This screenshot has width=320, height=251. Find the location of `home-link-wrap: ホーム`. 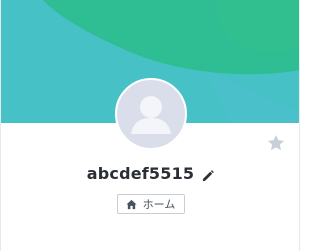

home-link-wrap: ホーム is located at coordinates (150, 204).